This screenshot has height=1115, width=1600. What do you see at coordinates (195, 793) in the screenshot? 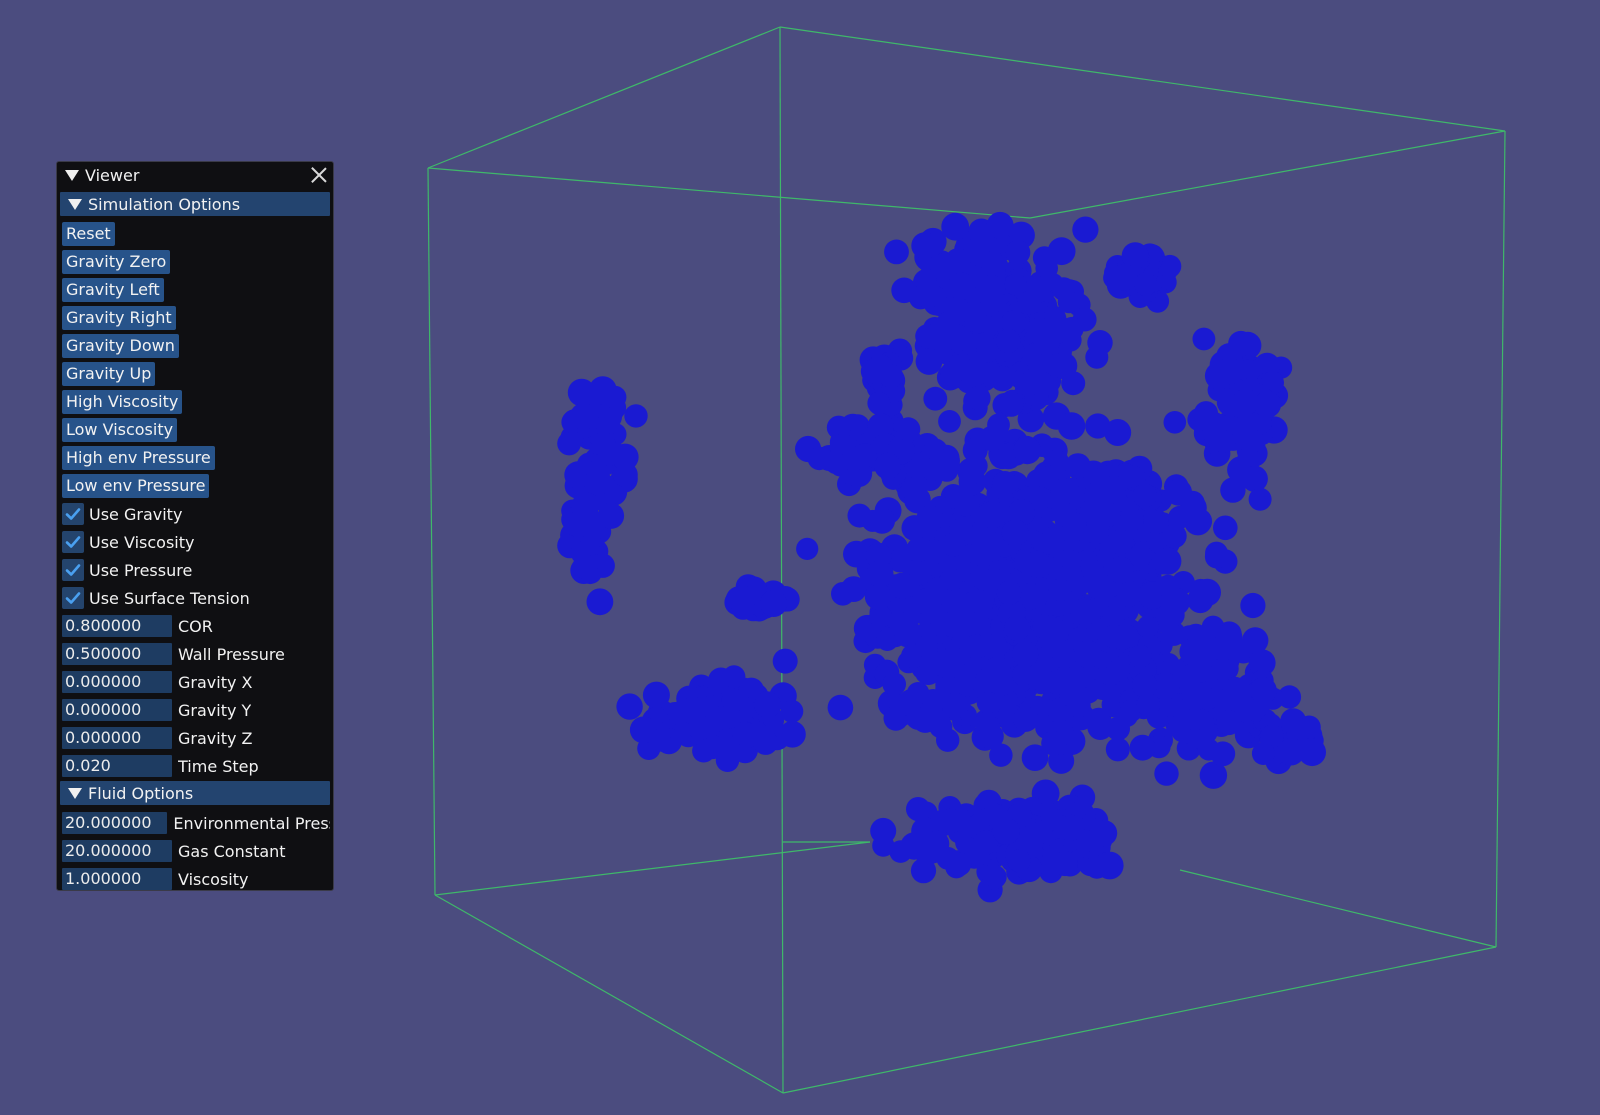
I see `fluid-options-header: Fluid Options` at bounding box center [195, 793].